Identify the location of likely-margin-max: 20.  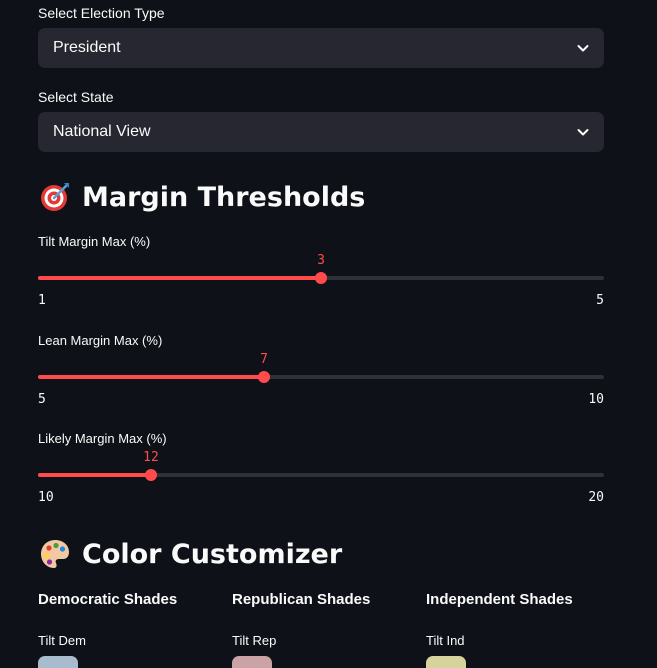
(596, 497).